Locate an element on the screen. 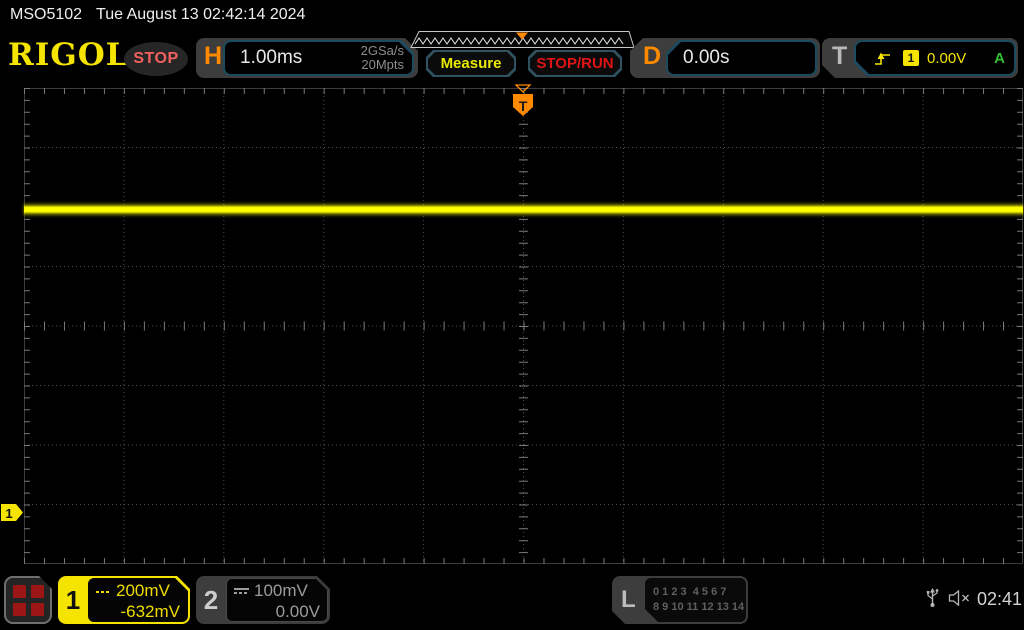 This screenshot has height=630, width=1024. horizontal-pod: H 1.00ms 2GSa/s 20Mpts is located at coordinates (307, 58).